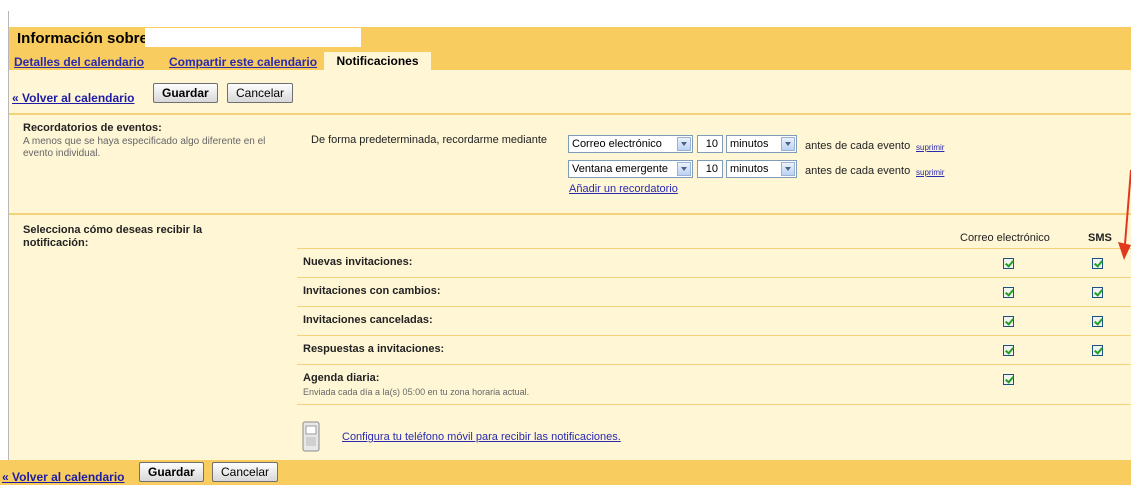 Image resolution: width=1131 pixels, height=490 pixels. What do you see at coordinates (311, 436) in the screenshot?
I see `mobile-phone-icon` at bounding box center [311, 436].